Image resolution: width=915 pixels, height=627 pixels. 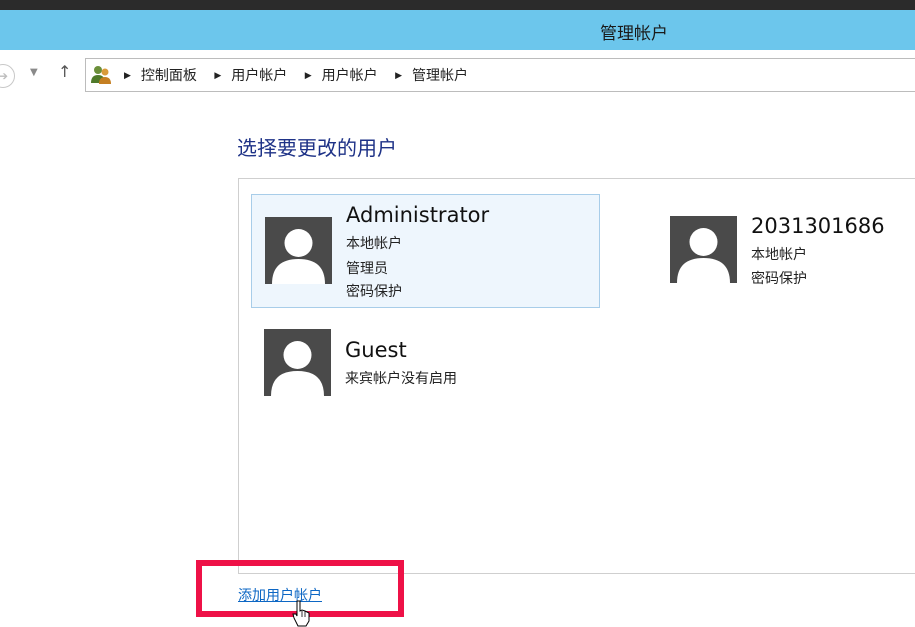 What do you see at coordinates (634, 34) in the screenshot?
I see `window-title: 管理帐户` at bounding box center [634, 34].